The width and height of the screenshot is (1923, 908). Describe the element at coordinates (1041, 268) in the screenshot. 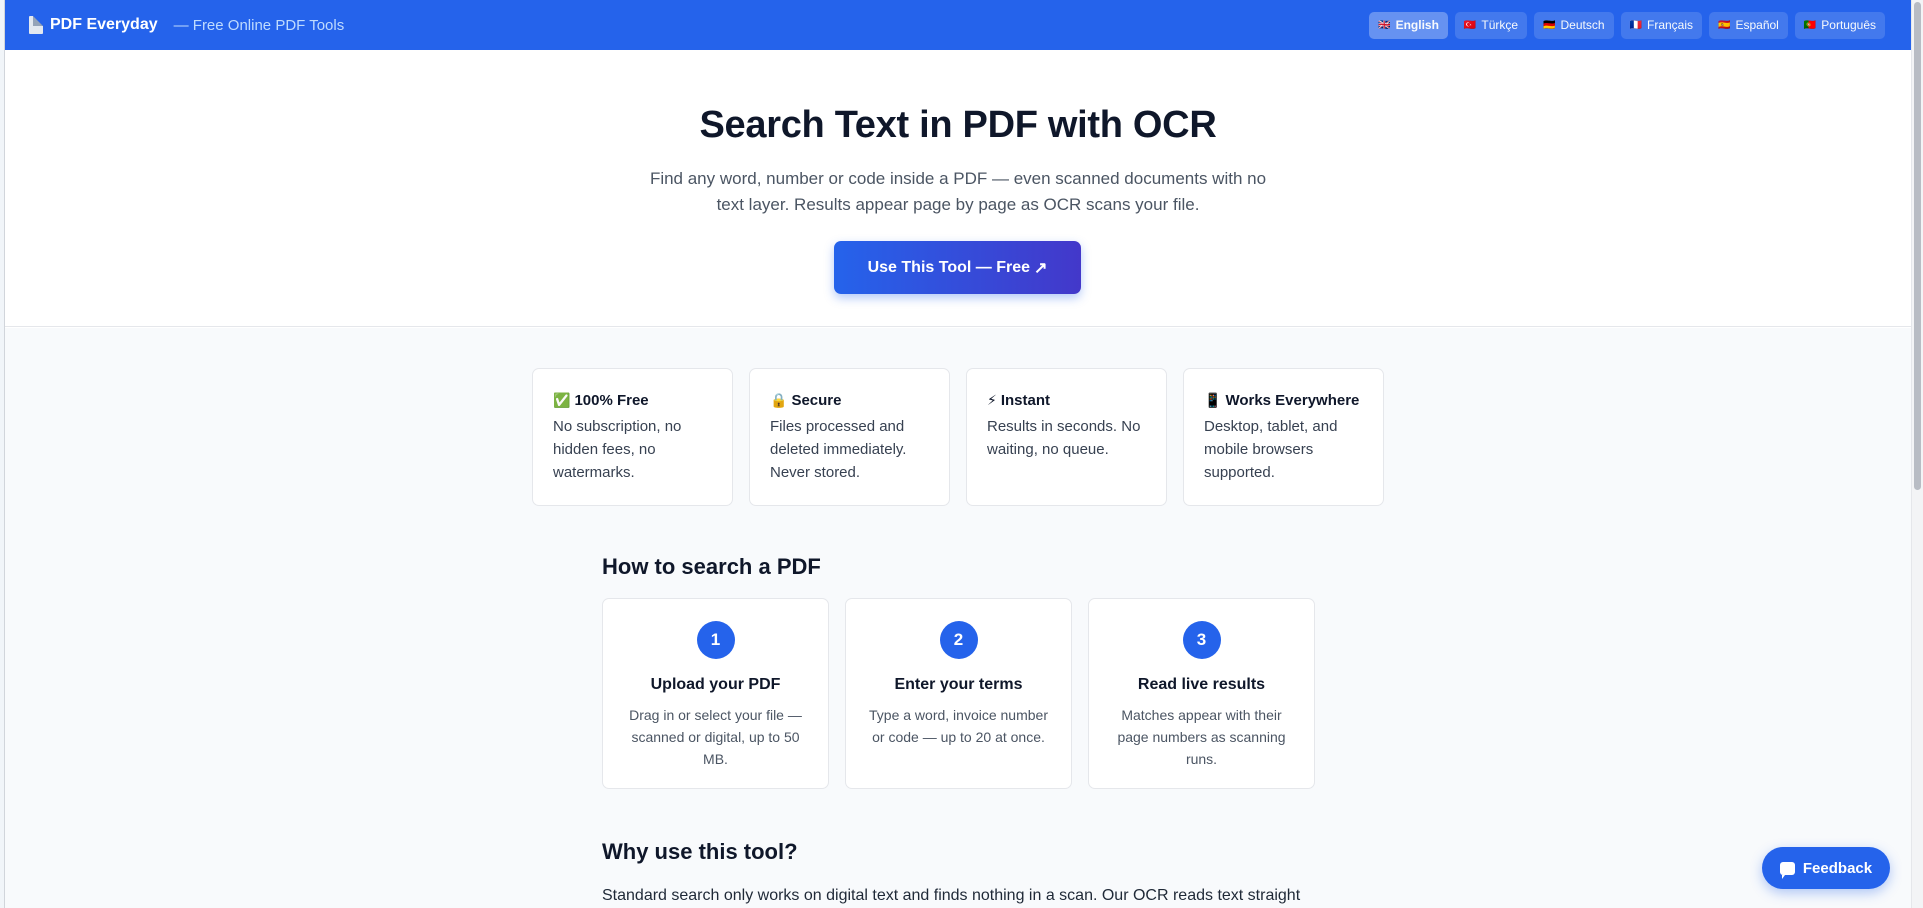

I see `external-arrow-icon: ↗` at that location.